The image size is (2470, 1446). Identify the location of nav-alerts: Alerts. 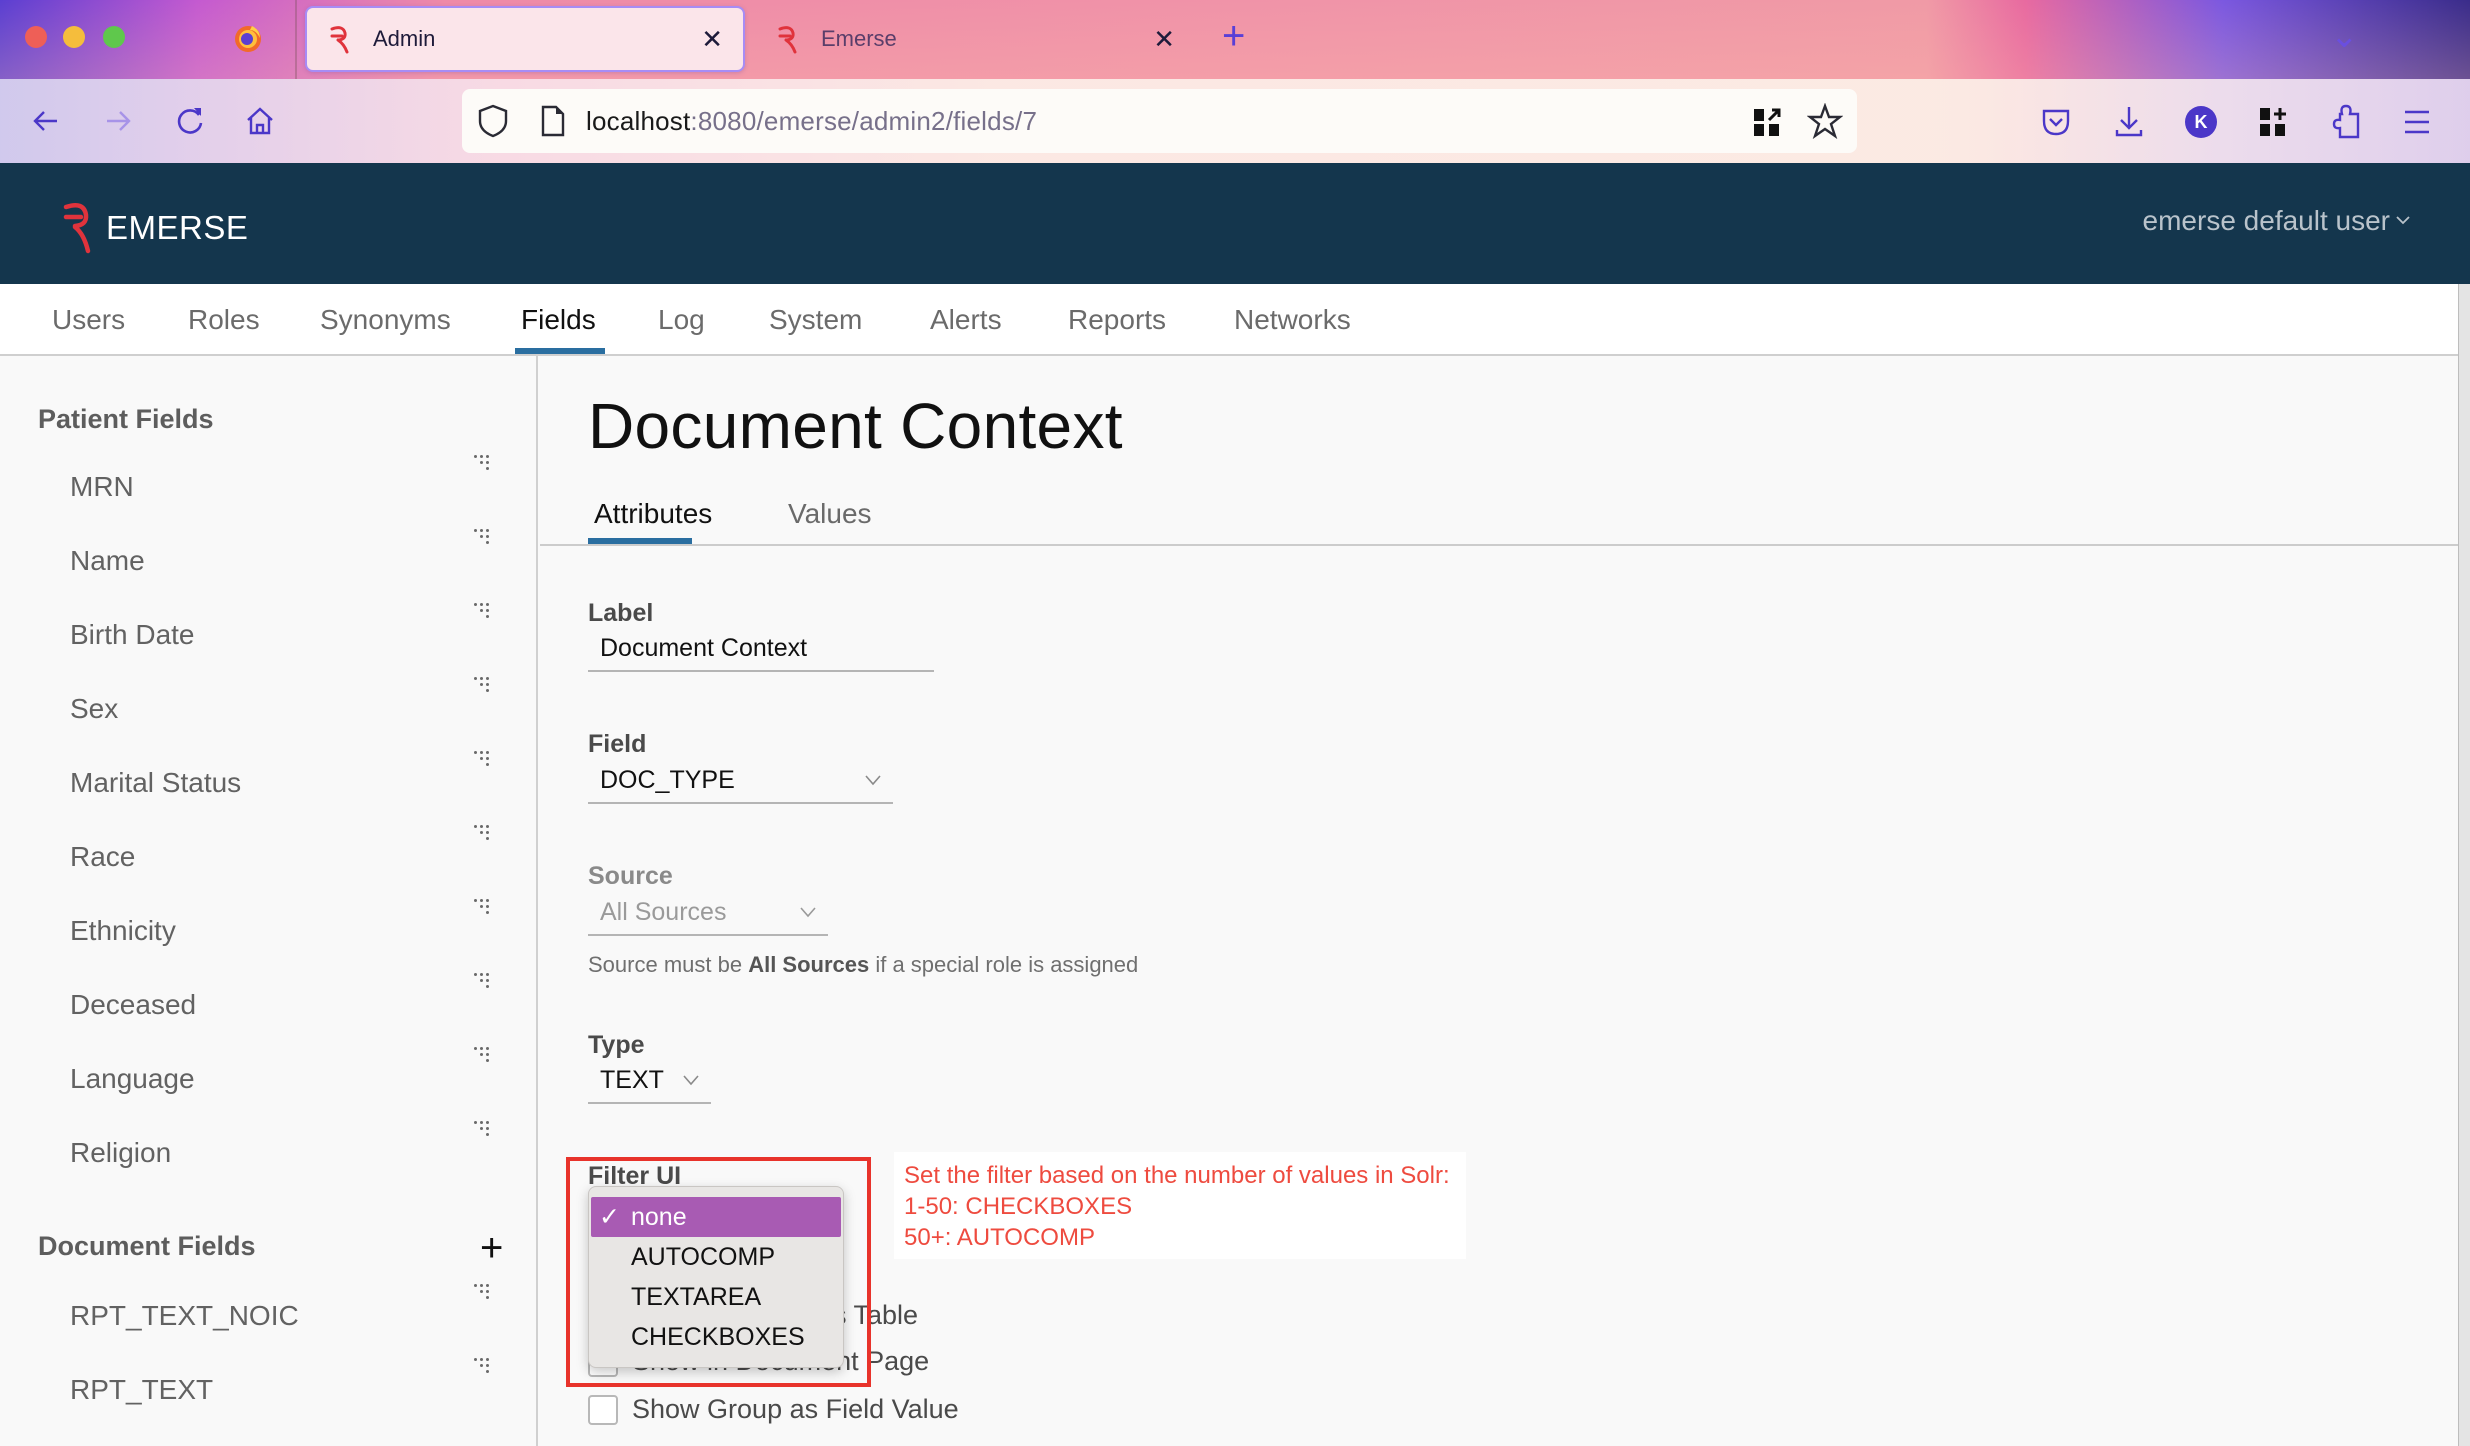
(966, 320).